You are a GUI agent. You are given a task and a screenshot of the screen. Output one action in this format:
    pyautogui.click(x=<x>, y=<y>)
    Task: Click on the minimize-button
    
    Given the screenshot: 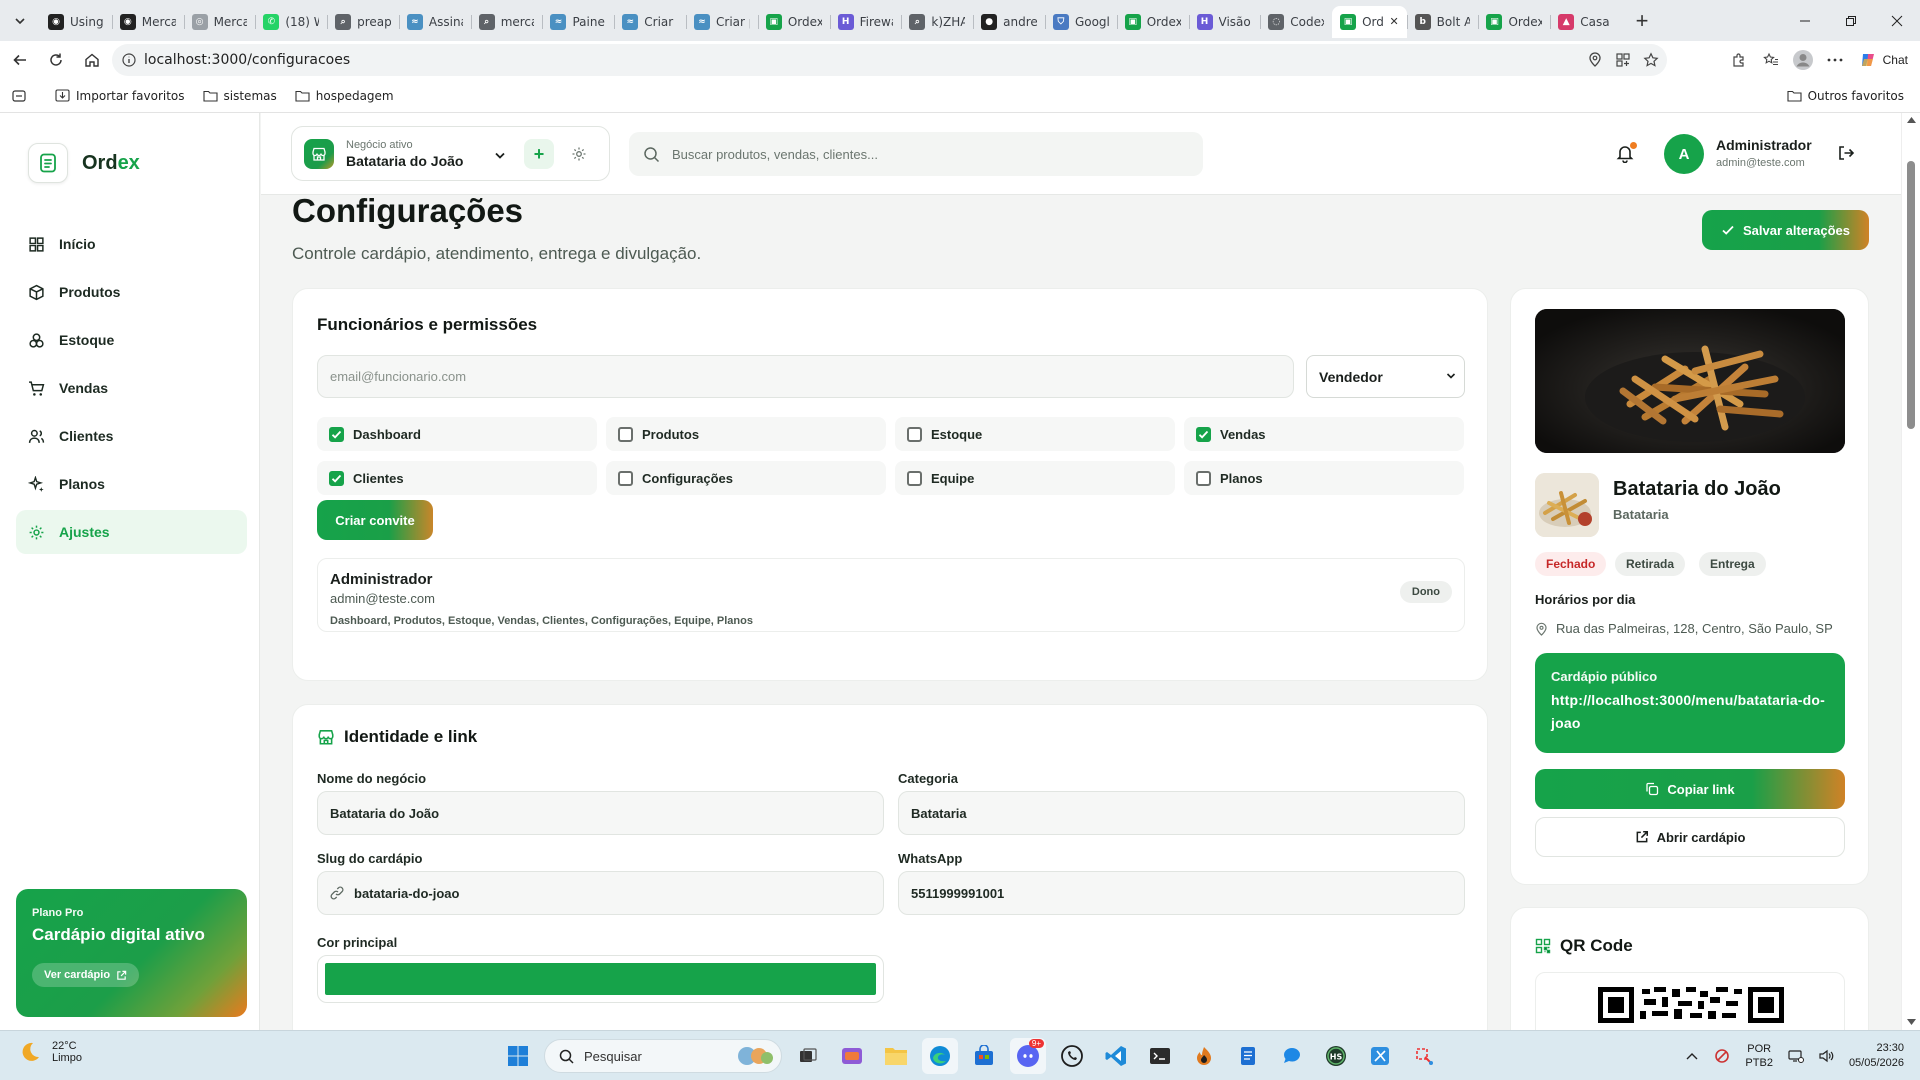 What is the action you would take?
    pyautogui.click(x=1805, y=20)
    